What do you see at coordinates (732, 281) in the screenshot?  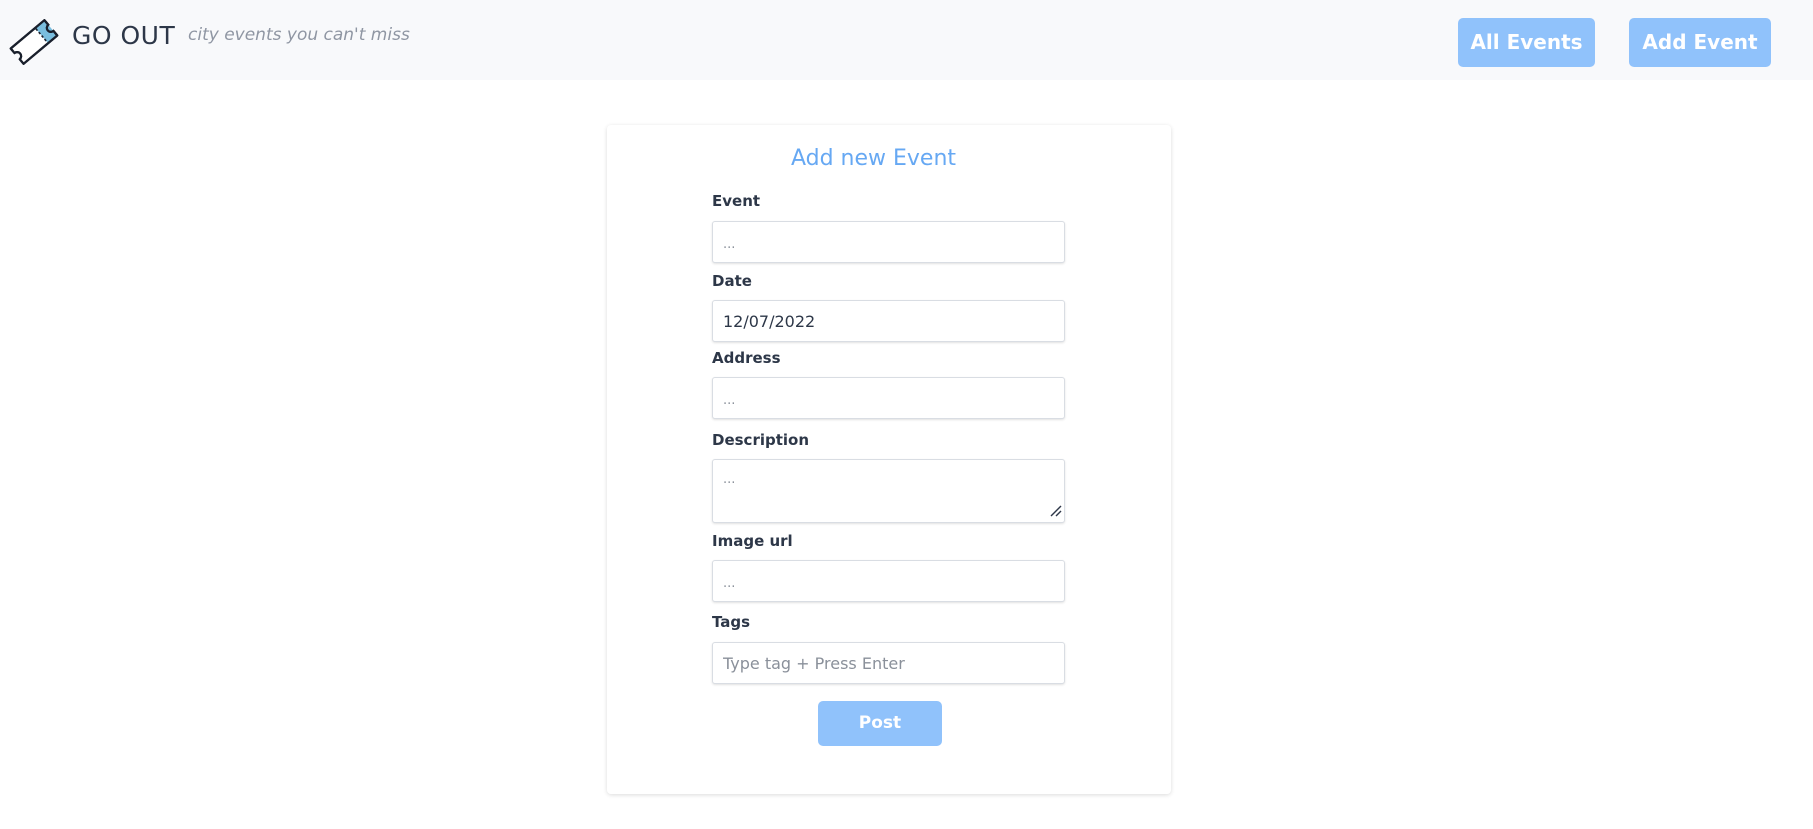 I see `date-label: Date` at bounding box center [732, 281].